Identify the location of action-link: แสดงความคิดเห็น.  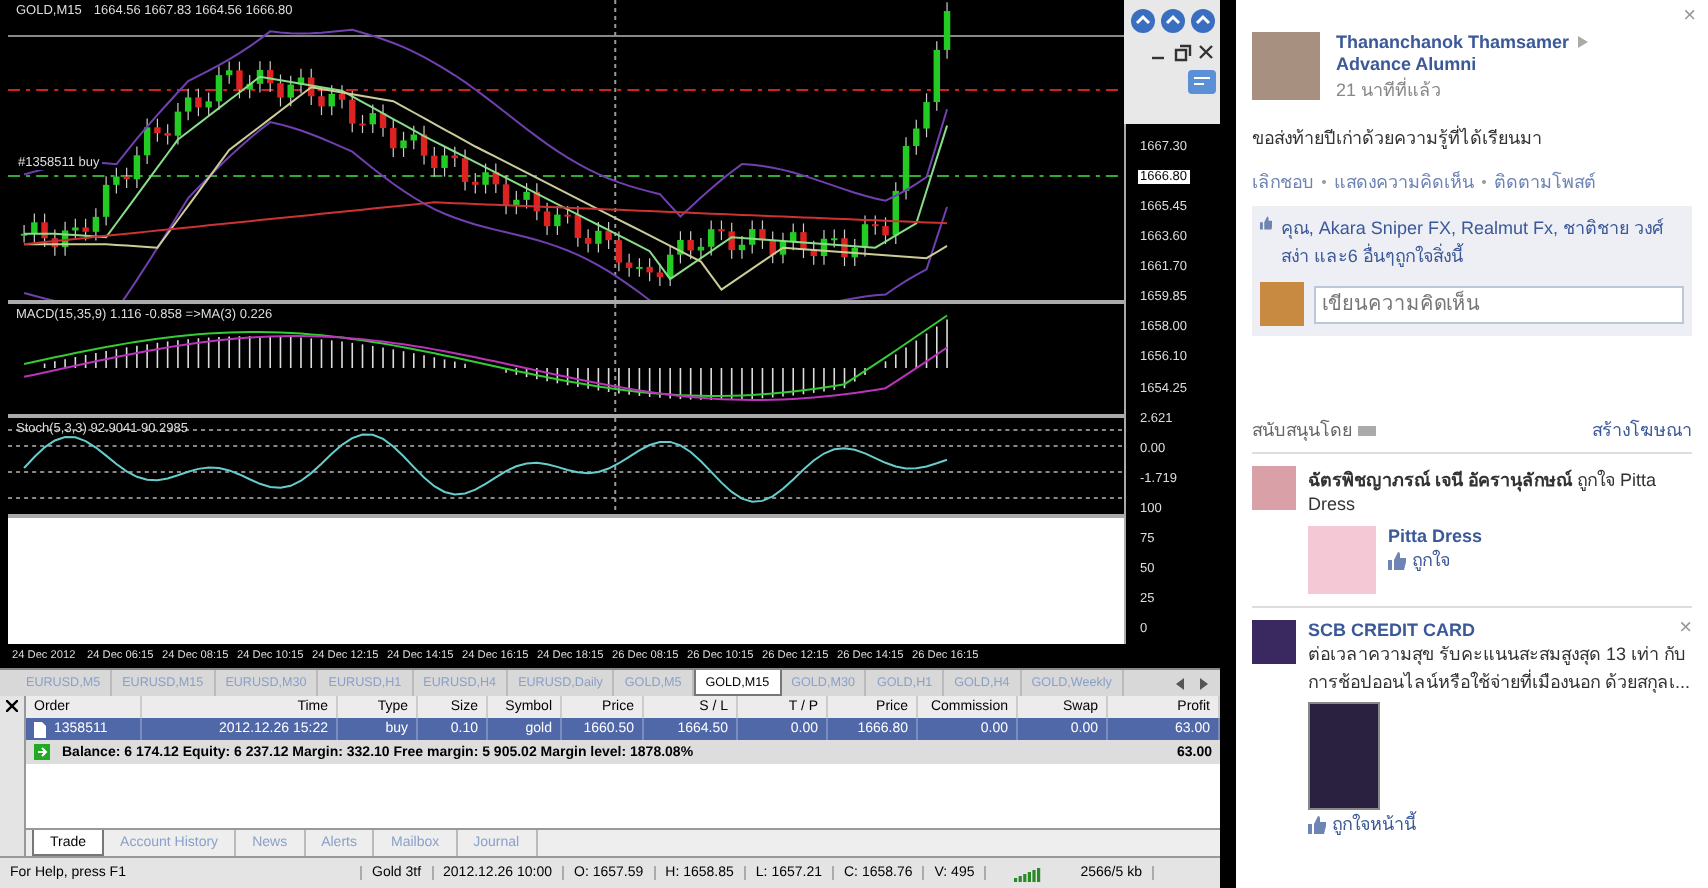
(1404, 182).